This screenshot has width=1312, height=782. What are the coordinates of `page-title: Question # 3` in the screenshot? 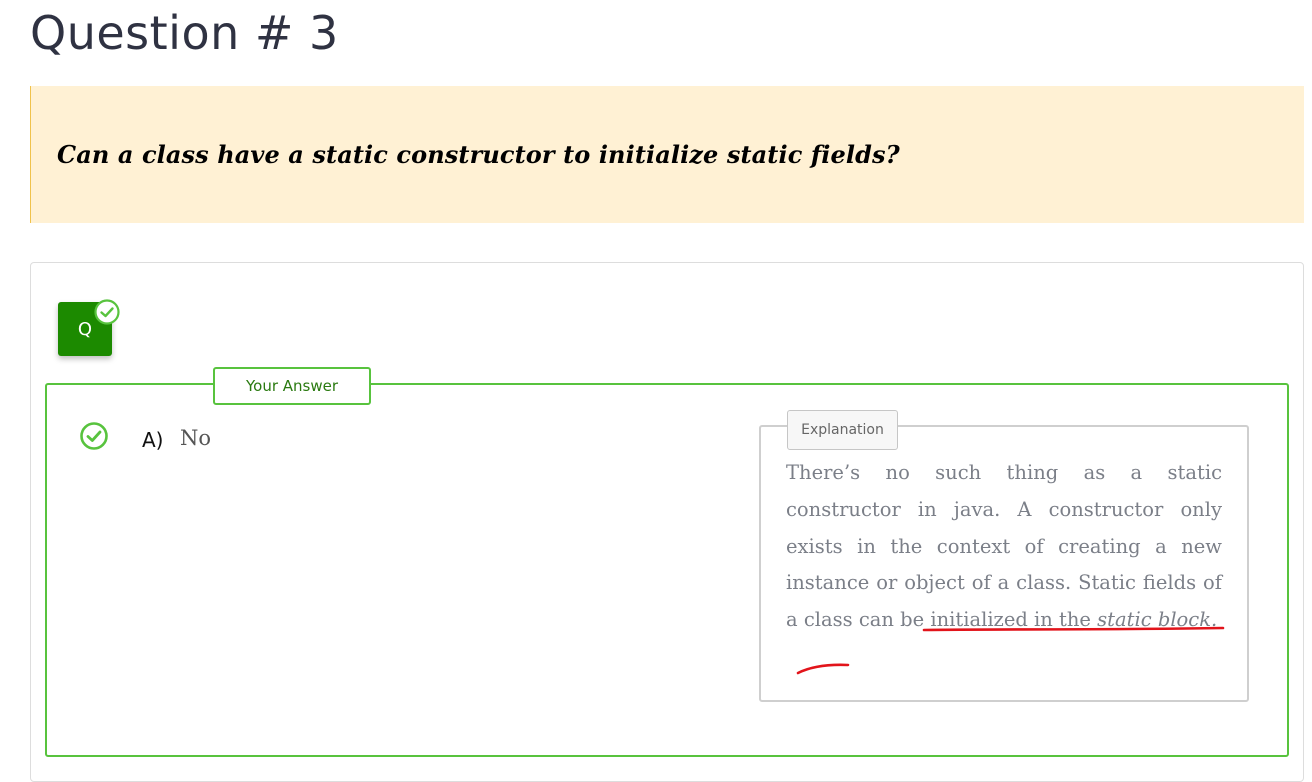 It's located at (184, 33).